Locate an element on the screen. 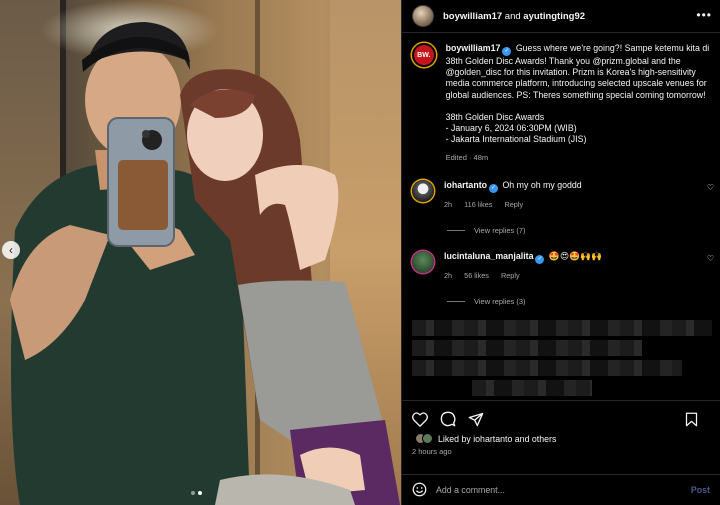  comment-likes-link: 56 likes is located at coordinates (476, 275).